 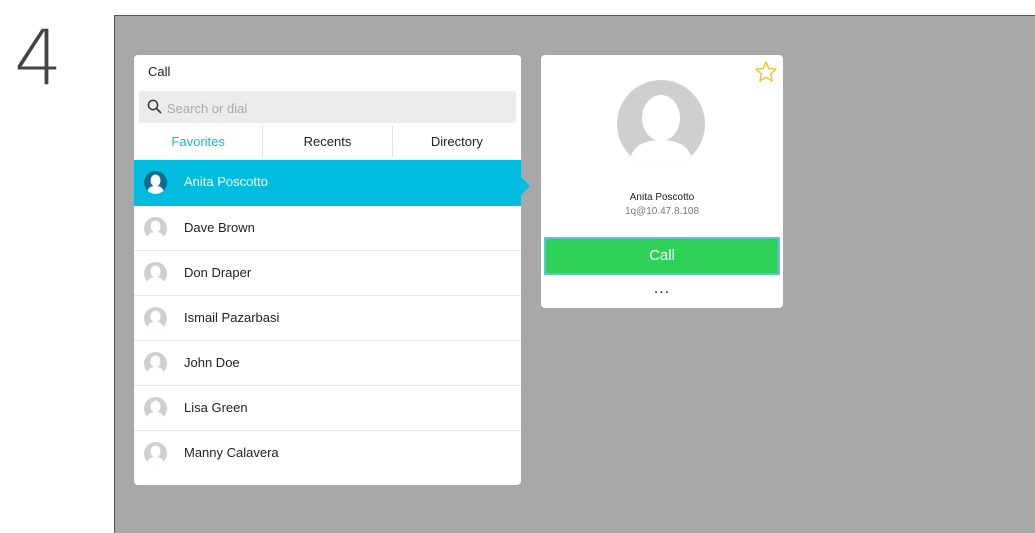 What do you see at coordinates (159, 71) in the screenshot?
I see `panel-title: Call` at bounding box center [159, 71].